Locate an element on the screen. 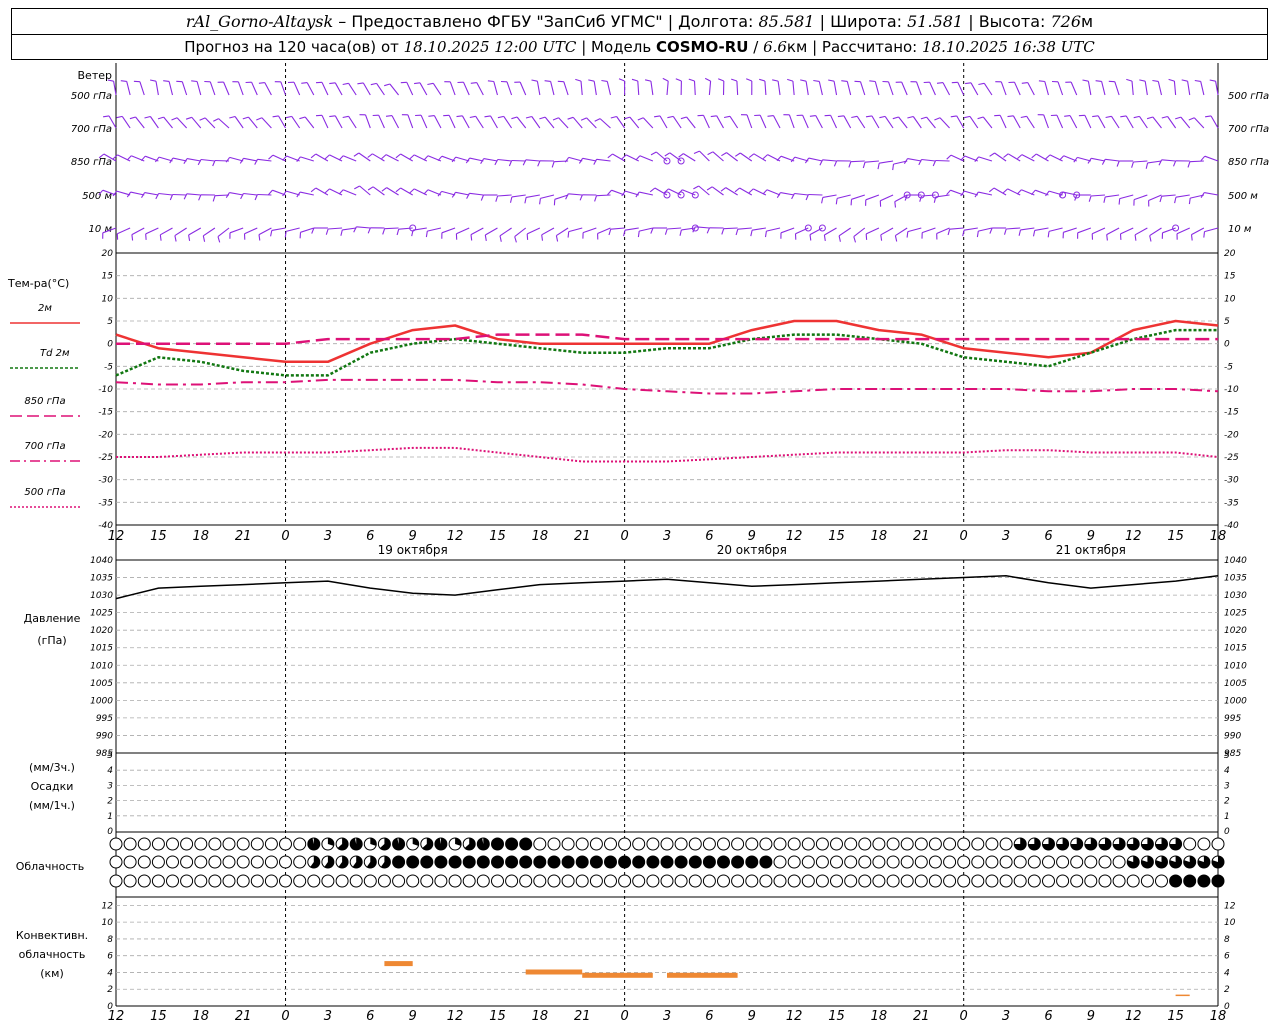  temp-tick-left: 20 is located at coordinates (108, 254).